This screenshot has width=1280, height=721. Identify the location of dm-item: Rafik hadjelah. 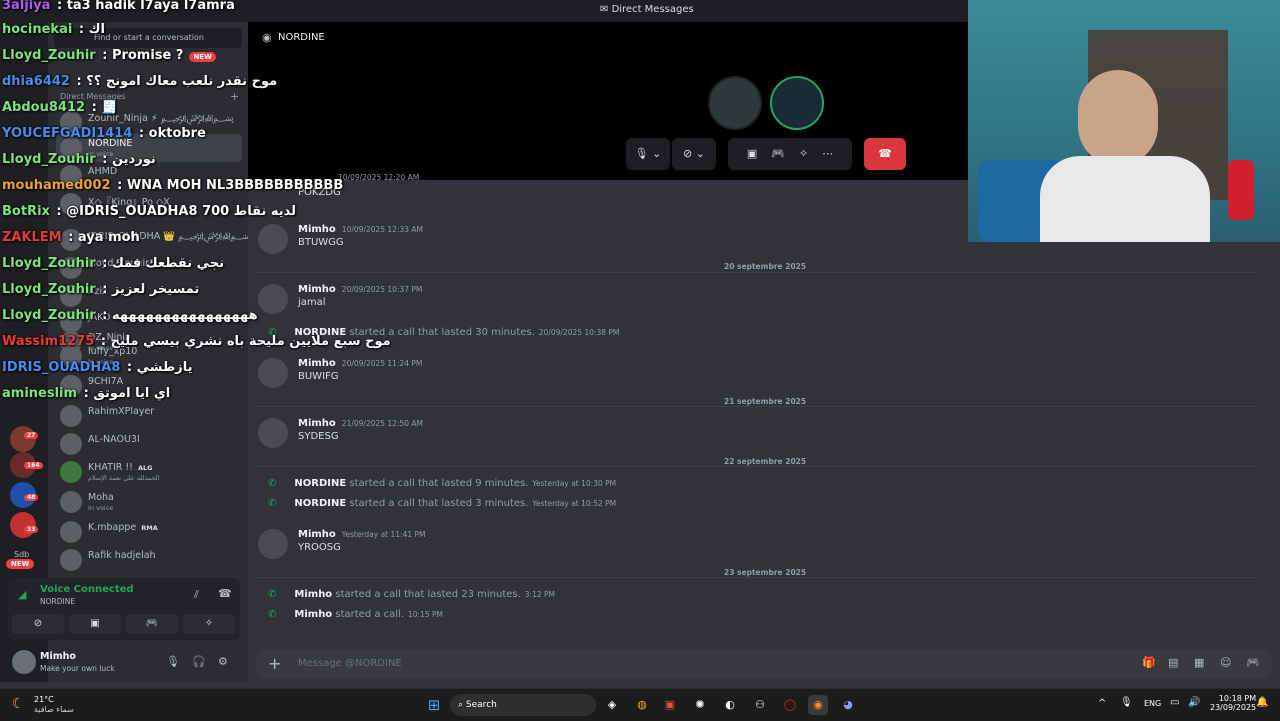
(149, 560).